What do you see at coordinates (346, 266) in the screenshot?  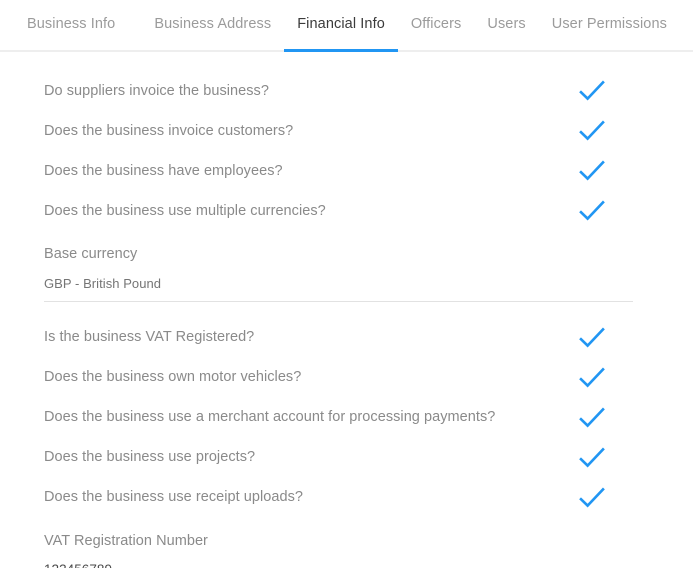 I see `base-currency-field: Base currency` at bounding box center [346, 266].